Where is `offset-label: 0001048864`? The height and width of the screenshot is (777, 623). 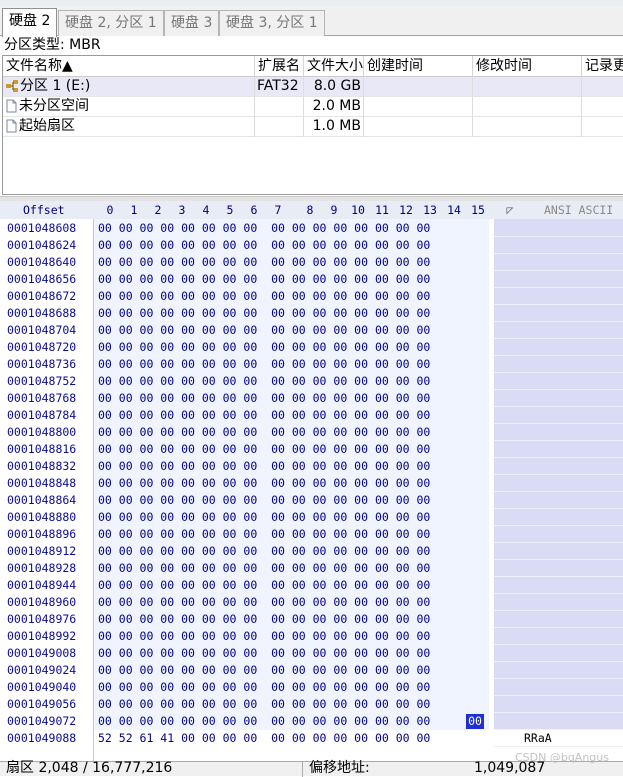
offset-label: 0001048864 is located at coordinates (42, 500).